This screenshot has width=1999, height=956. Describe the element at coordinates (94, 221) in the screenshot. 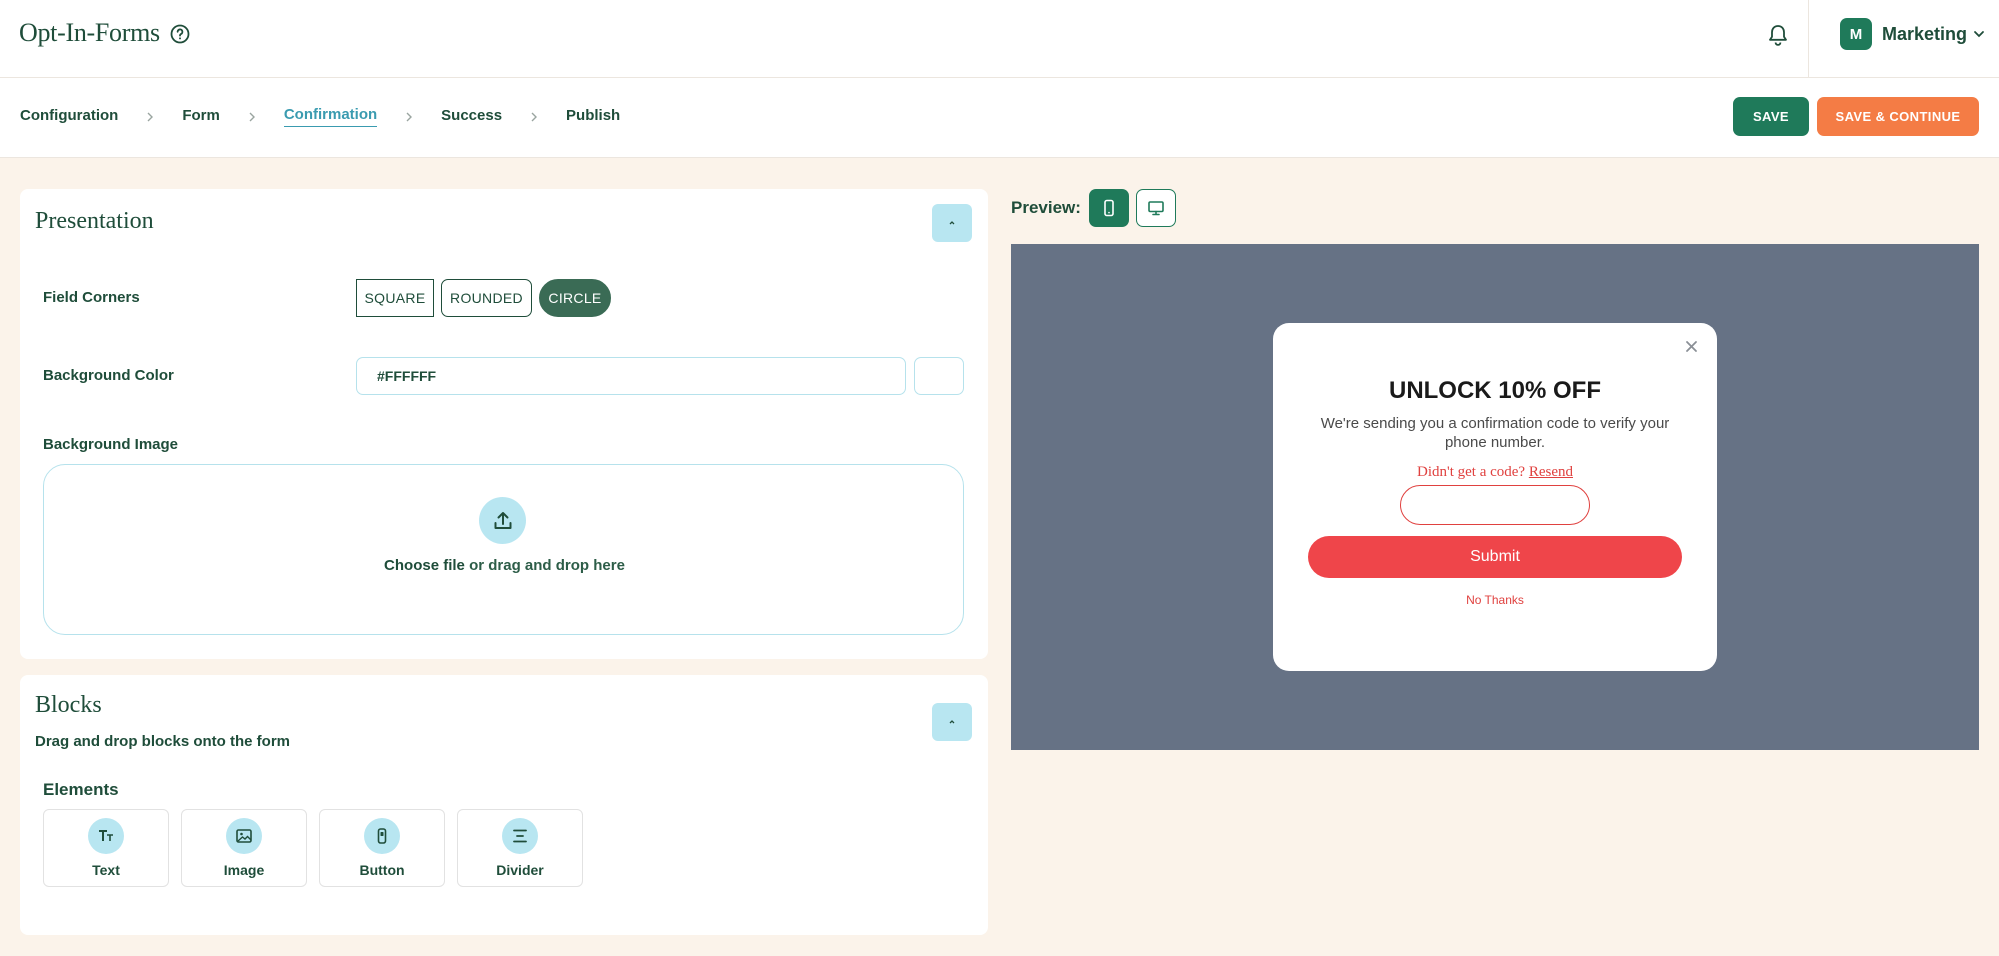

I see `presentation-title: Presentation` at that location.